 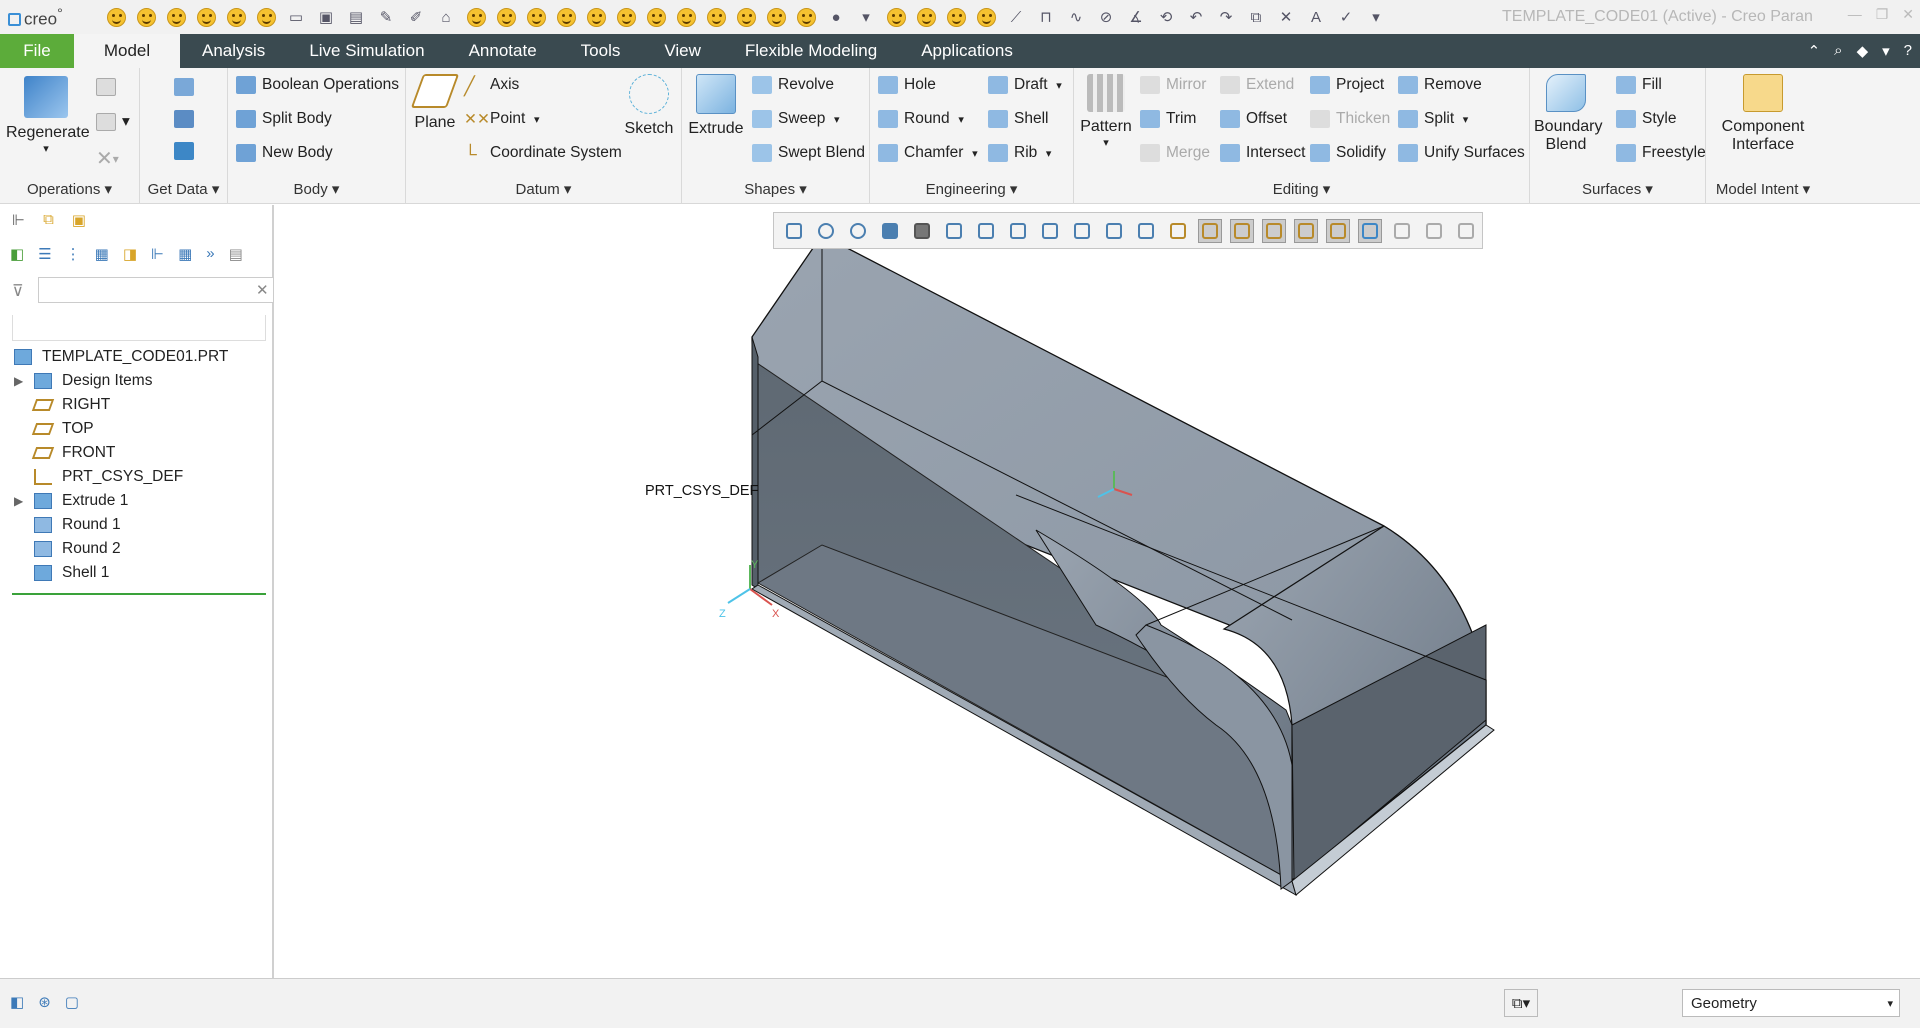 I want to click on tab-live-simulation: Live Simulation, so click(x=366, y=51).